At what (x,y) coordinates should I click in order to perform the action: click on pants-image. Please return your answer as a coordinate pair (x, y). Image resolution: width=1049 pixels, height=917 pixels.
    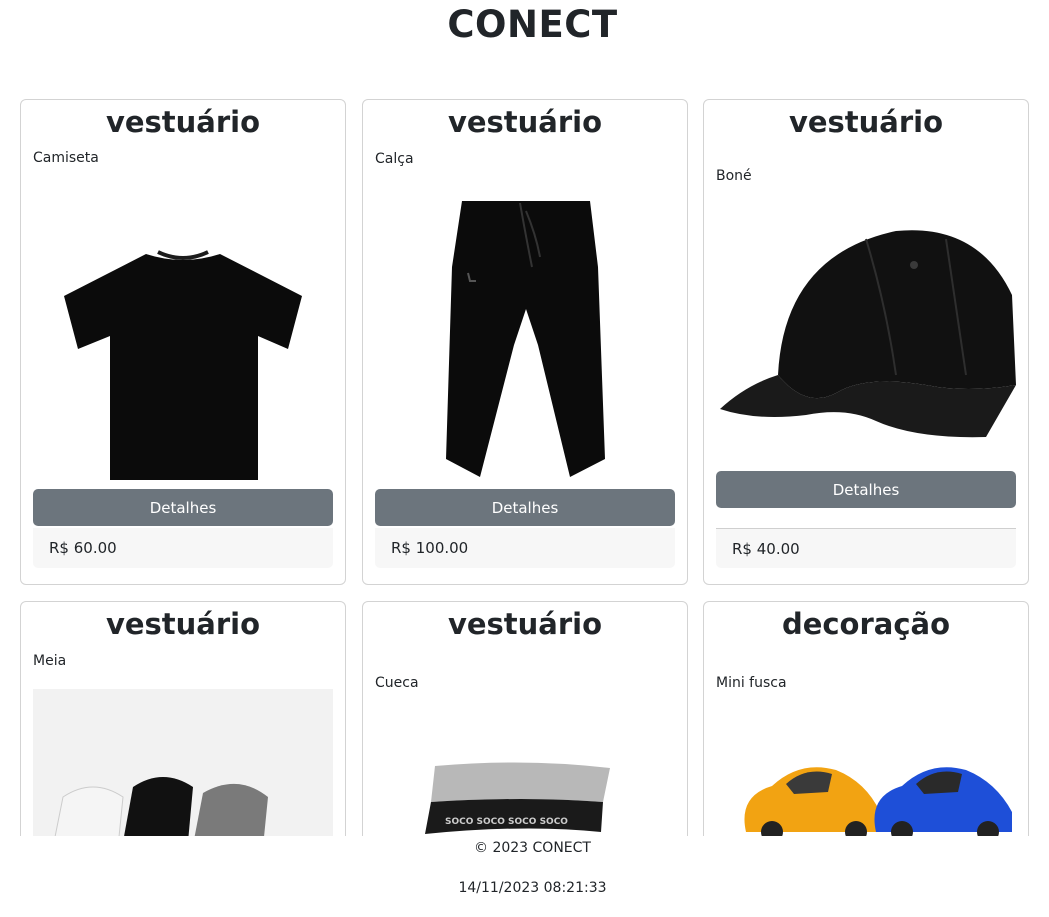
    Looking at the image, I should click on (525, 338).